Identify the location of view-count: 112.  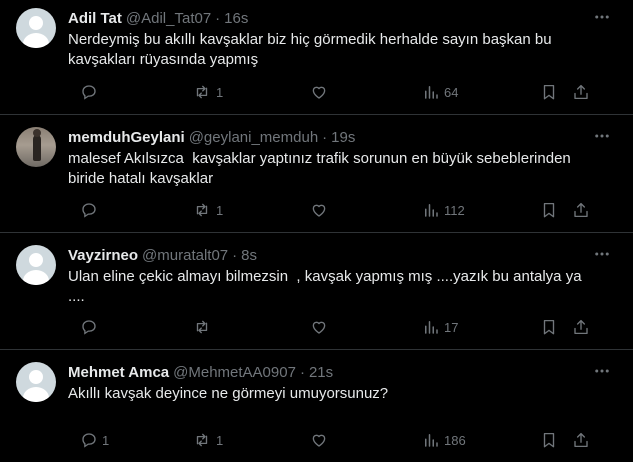
(454, 210).